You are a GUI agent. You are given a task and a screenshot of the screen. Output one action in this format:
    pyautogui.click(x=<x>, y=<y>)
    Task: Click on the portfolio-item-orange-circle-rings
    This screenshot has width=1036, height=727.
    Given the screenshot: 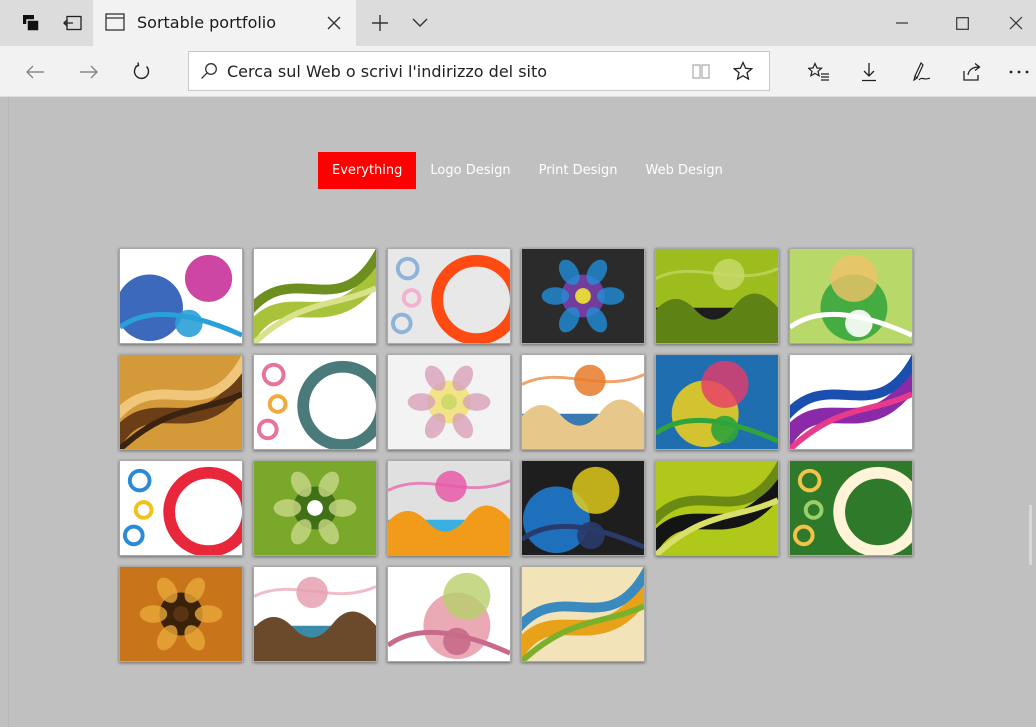 What is the action you would take?
    pyautogui.click(x=449, y=296)
    